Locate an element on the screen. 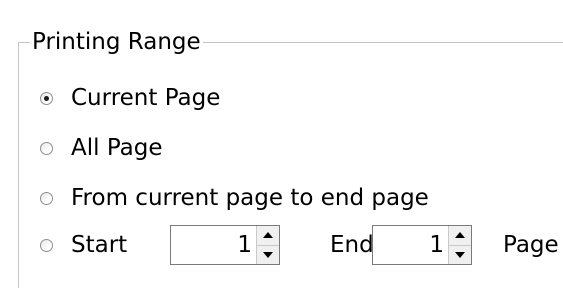 This screenshot has width=563, height=288. start-page-decrement-button is located at coordinates (268, 254).